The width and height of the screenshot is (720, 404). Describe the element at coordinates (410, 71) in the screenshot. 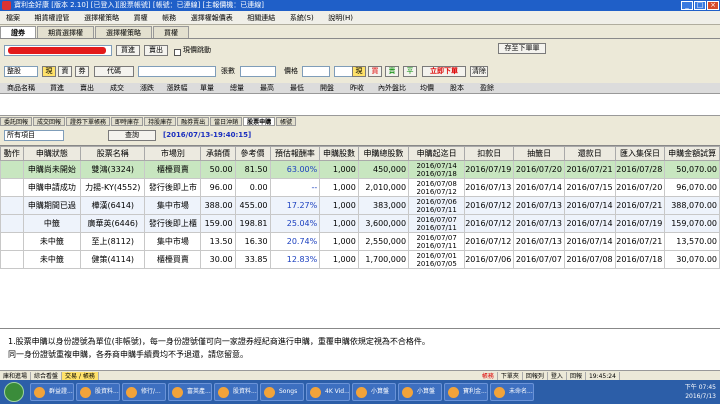

I see `flat-button: 平` at that location.